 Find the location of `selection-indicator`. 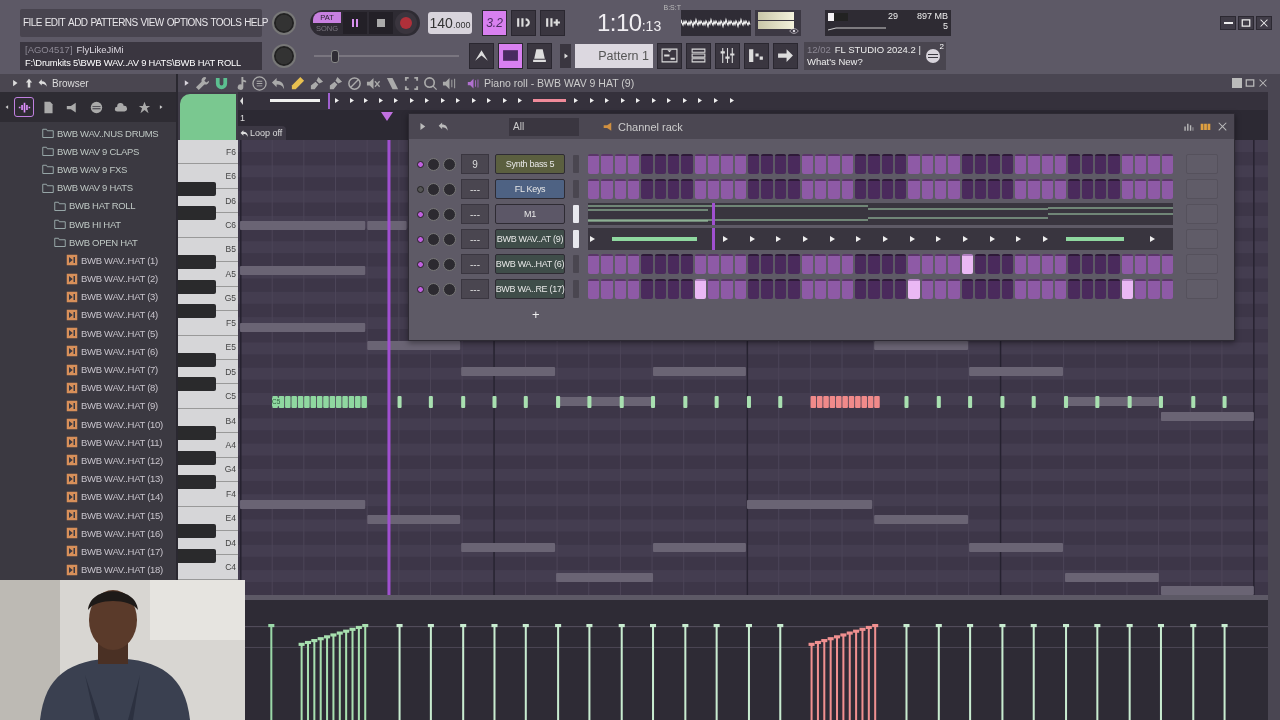

selection-indicator is located at coordinates (576, 214).